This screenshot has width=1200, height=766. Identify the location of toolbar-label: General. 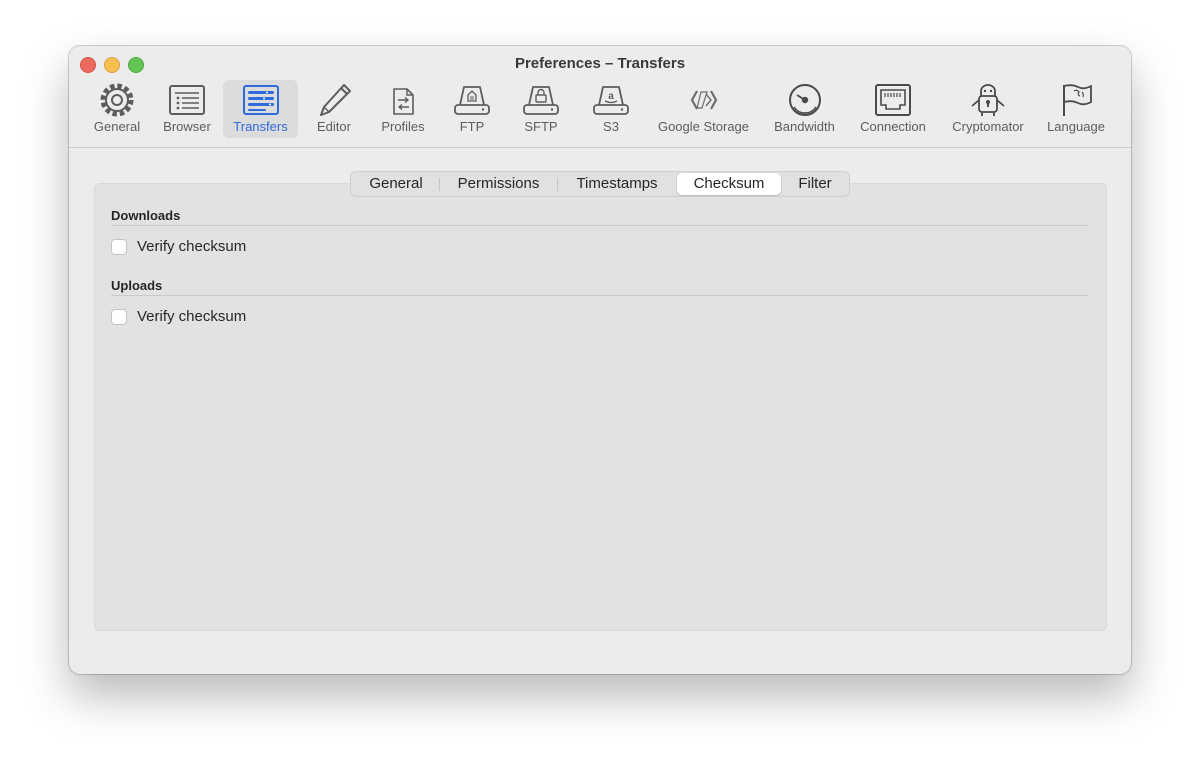
(117, 126).